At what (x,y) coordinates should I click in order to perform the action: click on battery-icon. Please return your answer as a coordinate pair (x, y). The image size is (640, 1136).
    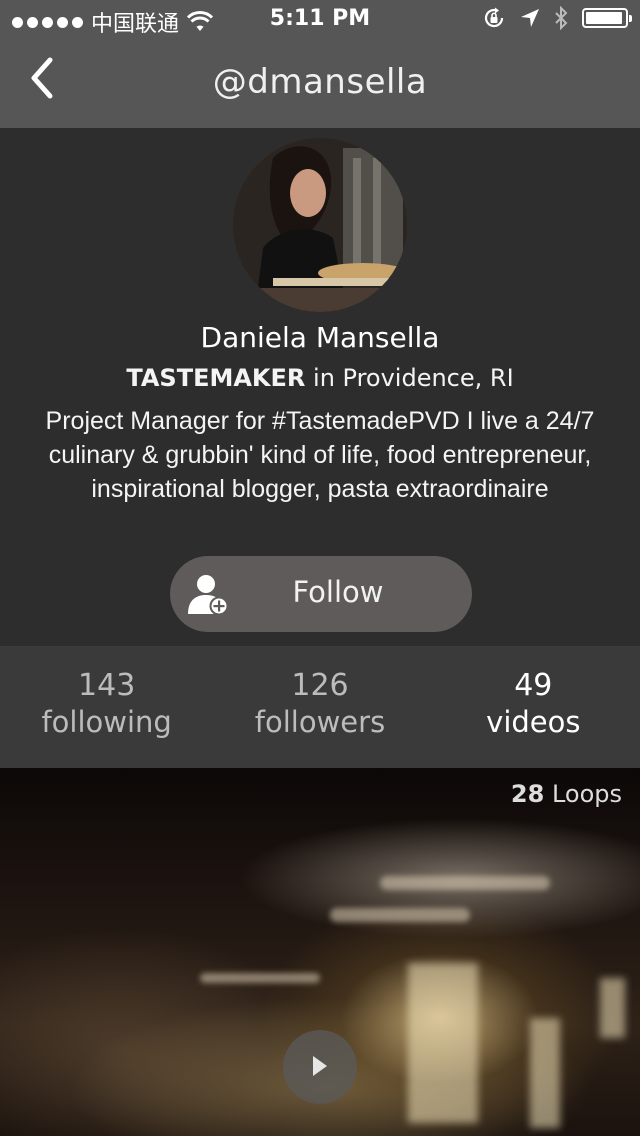
    Looking at the image, I should click on (607, 18).